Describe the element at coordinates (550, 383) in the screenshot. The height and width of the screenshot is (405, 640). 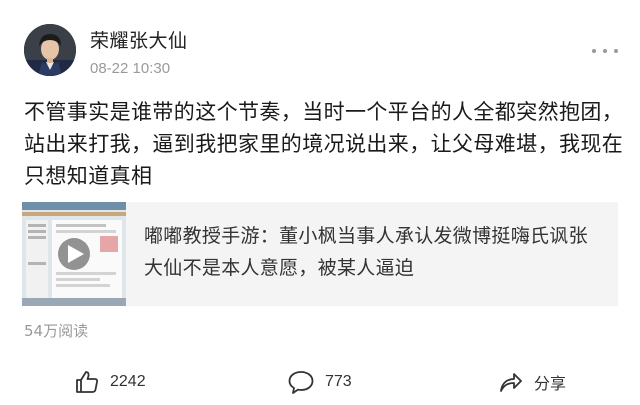
I see `share-label: 分享` at that location.